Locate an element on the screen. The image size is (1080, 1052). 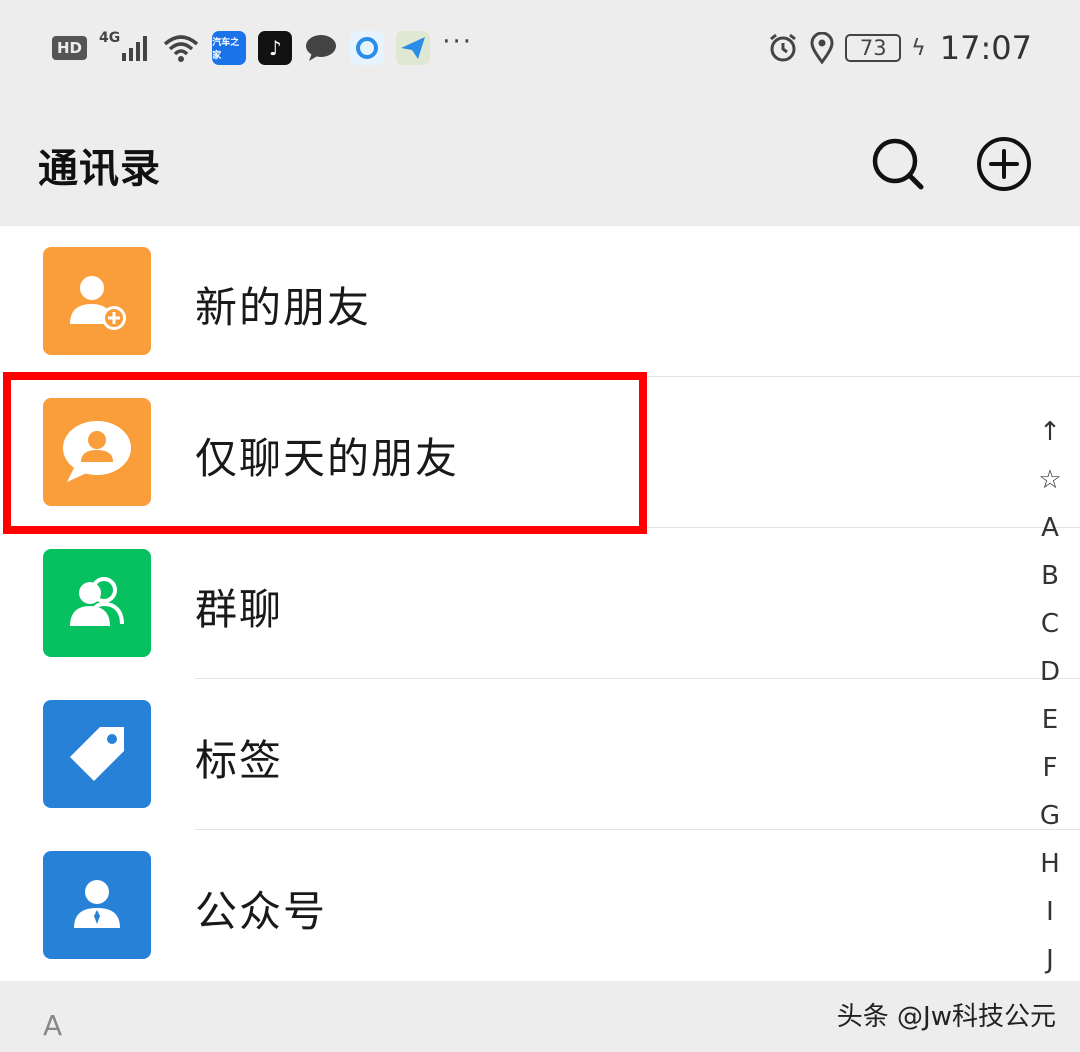
list-item-official-accounts: 公众号 is located at coordinates (540, 905).